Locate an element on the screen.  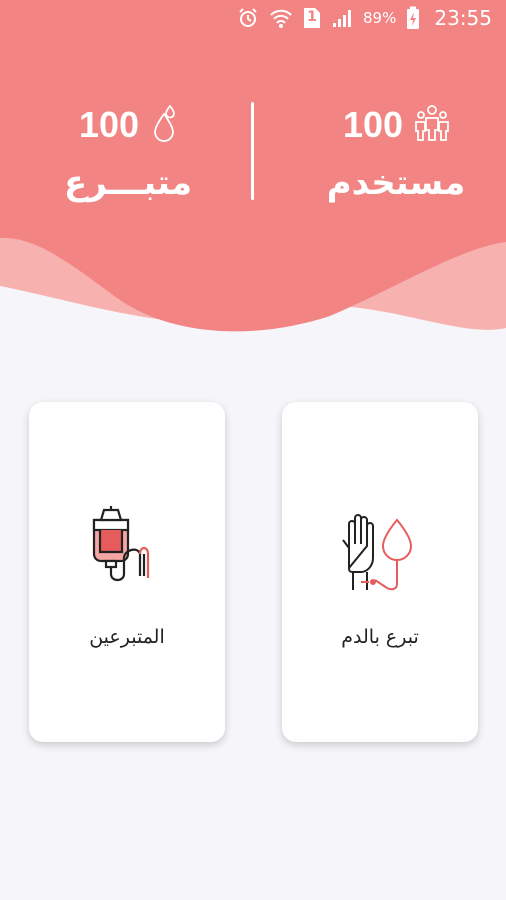
users-group-icon is located at coordinates (432, 125).